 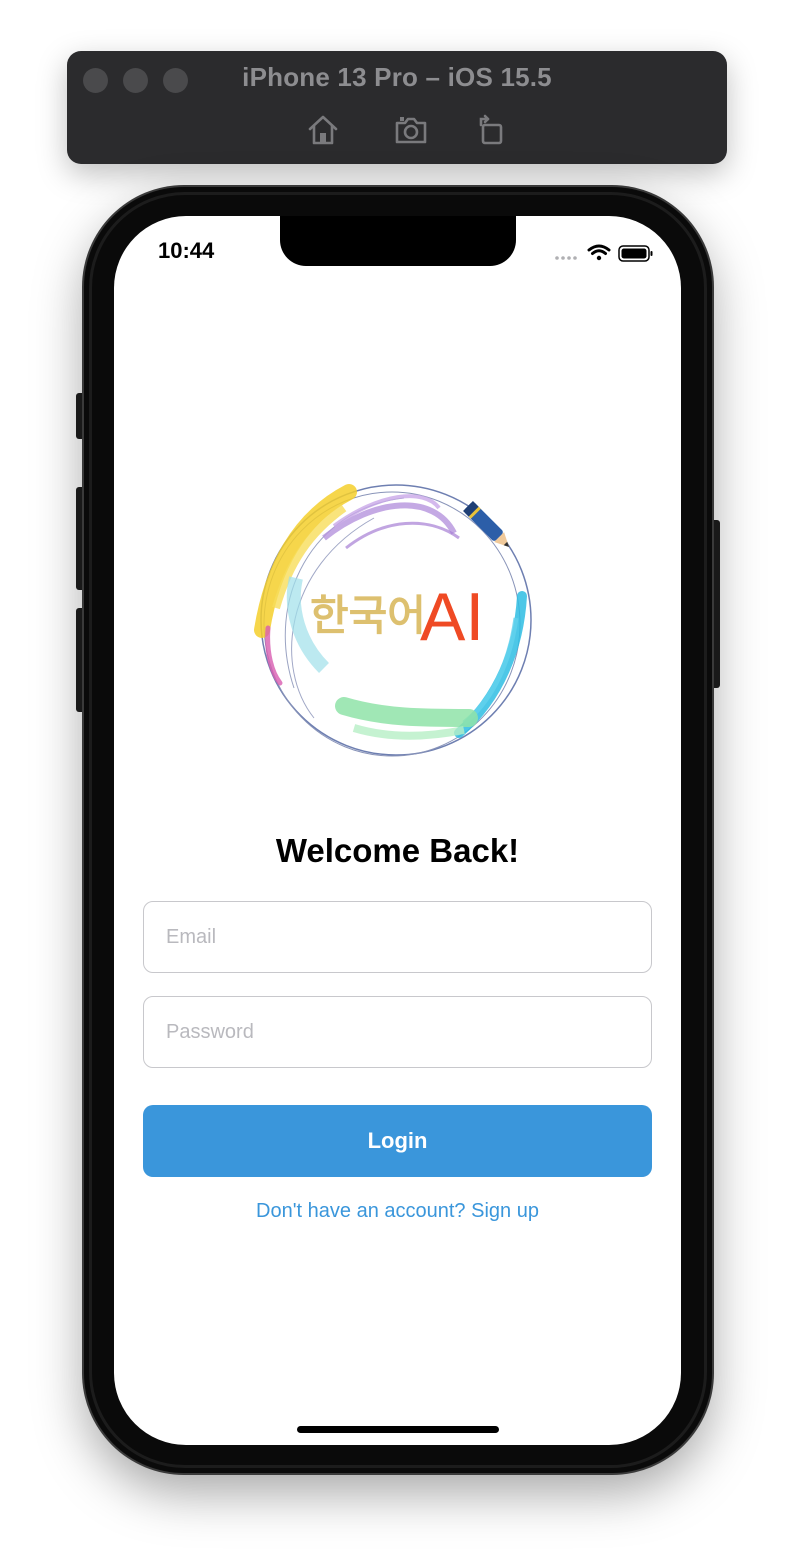 What do you see at coordinates (599, 252) in the screenshot?
I see `wifi-icon` at bounding box center [599, 252].